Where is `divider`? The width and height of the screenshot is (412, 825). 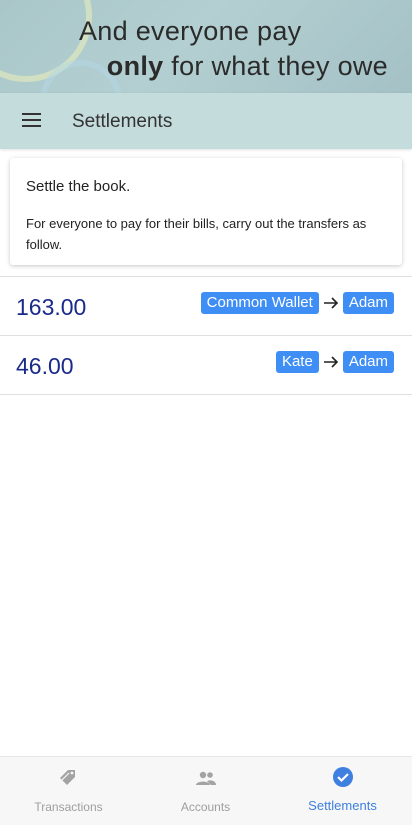 divider is located at coordinates (206, 394).